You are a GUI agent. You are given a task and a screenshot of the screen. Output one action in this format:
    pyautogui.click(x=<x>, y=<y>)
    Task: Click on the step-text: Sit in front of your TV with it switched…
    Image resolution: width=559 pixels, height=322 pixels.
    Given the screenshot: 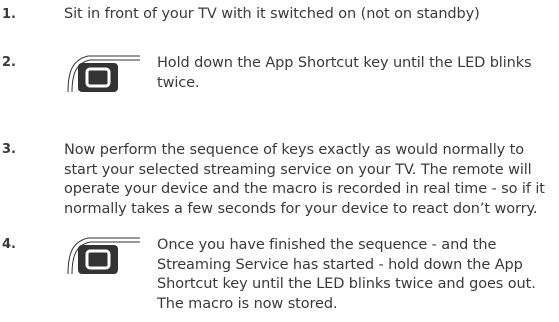 What is the action you would take?
    pyautogui.click(x=272, y=14)
    